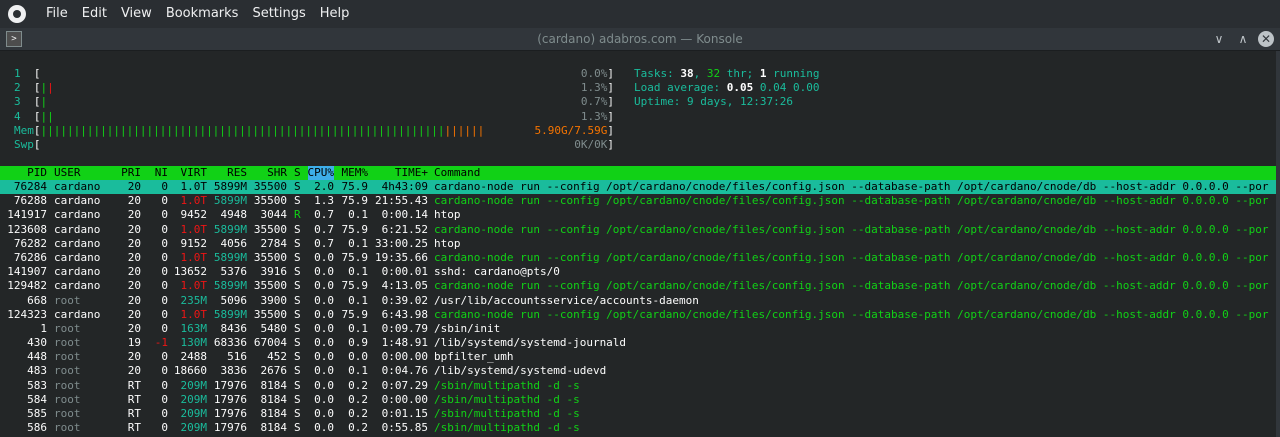 This screenshot has width=1280, height=437. I want to click on uptime-line: Uptime: 9 days, 12:37:26, so click(713, 102).